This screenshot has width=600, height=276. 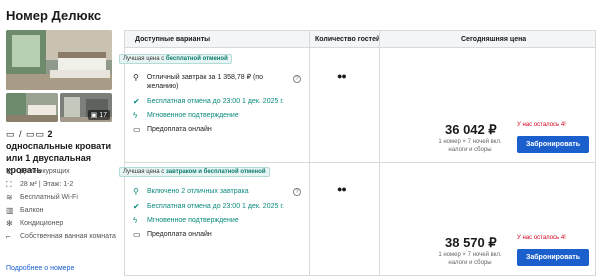 I want to click on snowflake-icon: ✻, so click(x=9, y=223).